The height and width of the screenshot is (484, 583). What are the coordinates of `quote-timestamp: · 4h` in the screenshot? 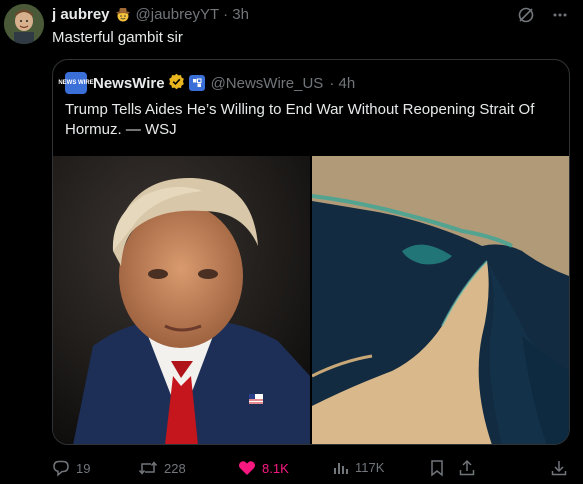 It's located at (342, 83).